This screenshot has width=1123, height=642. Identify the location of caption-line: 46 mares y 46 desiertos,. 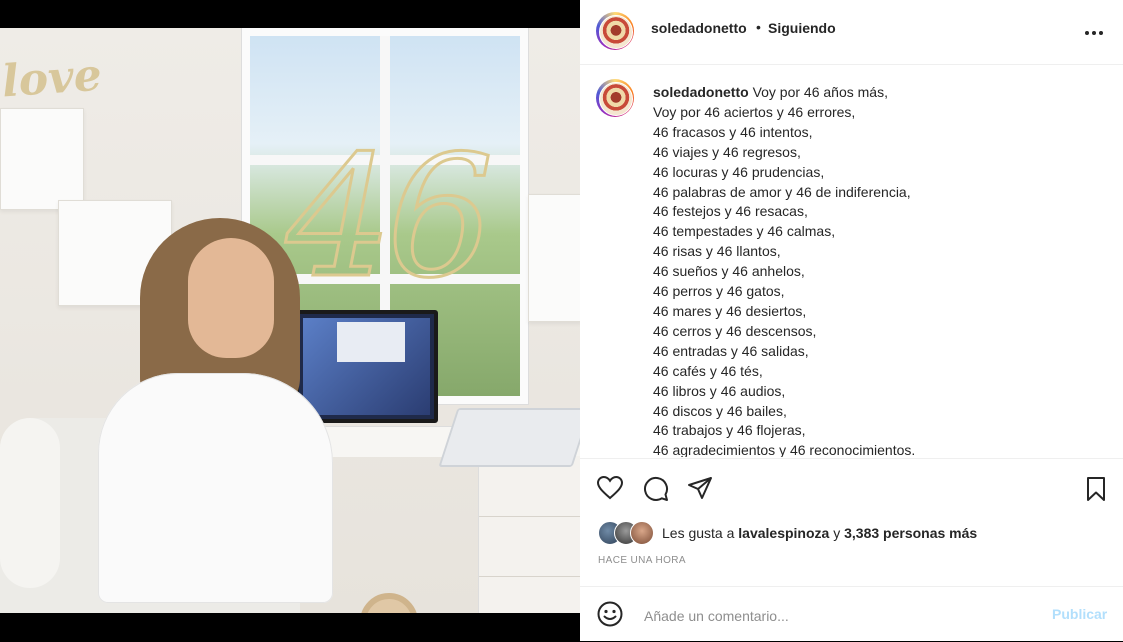
(730, 310).